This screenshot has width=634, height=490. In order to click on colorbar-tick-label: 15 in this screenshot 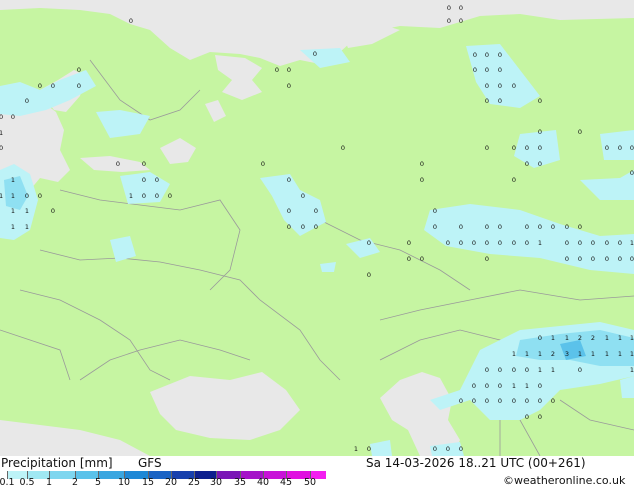, I will do `click(148, 482)`.